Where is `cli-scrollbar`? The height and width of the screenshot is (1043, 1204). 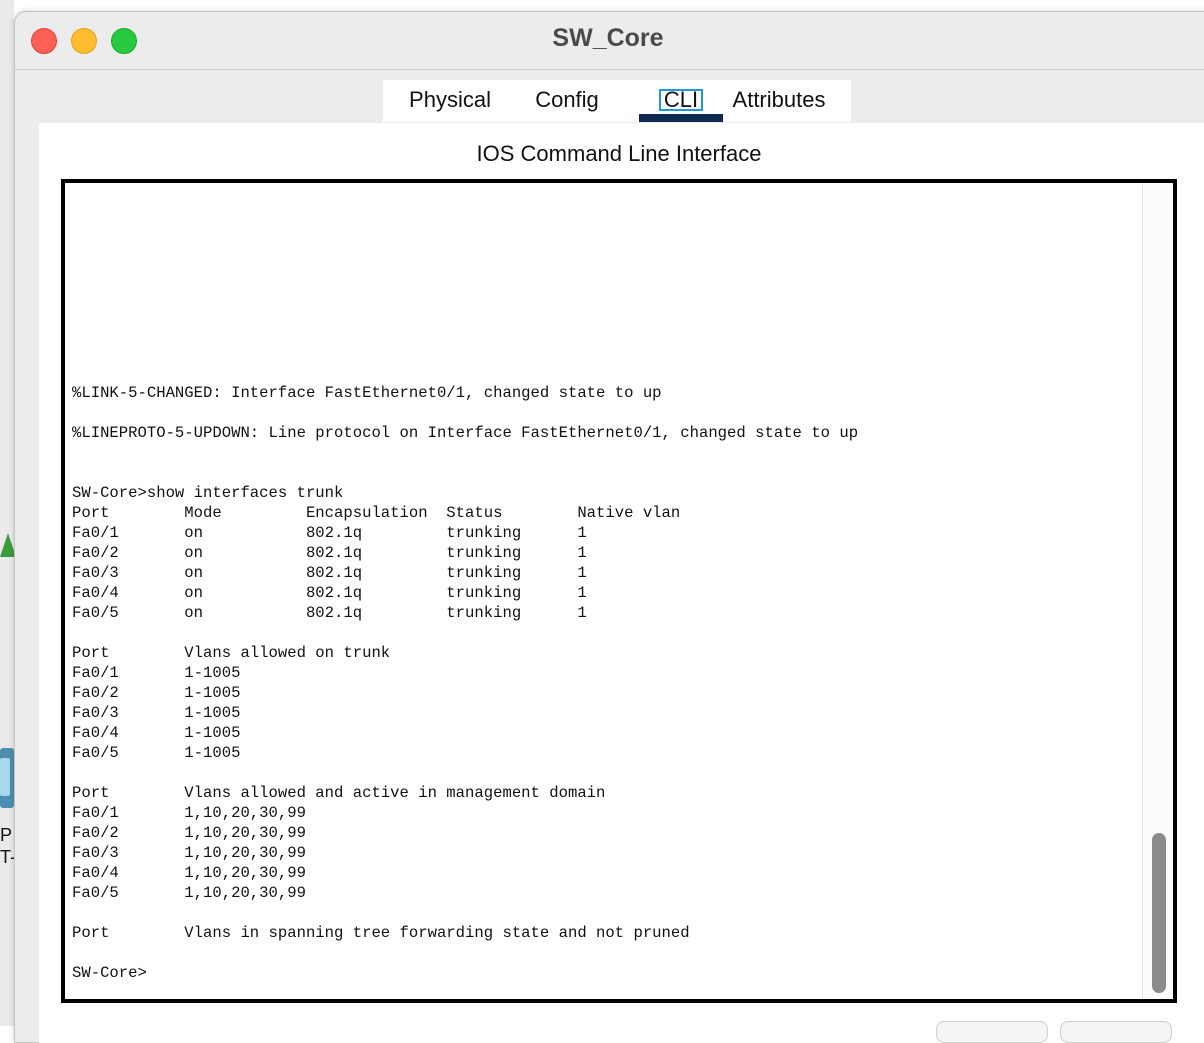
cli-scrollbar is located at coordinates (1157, 591).